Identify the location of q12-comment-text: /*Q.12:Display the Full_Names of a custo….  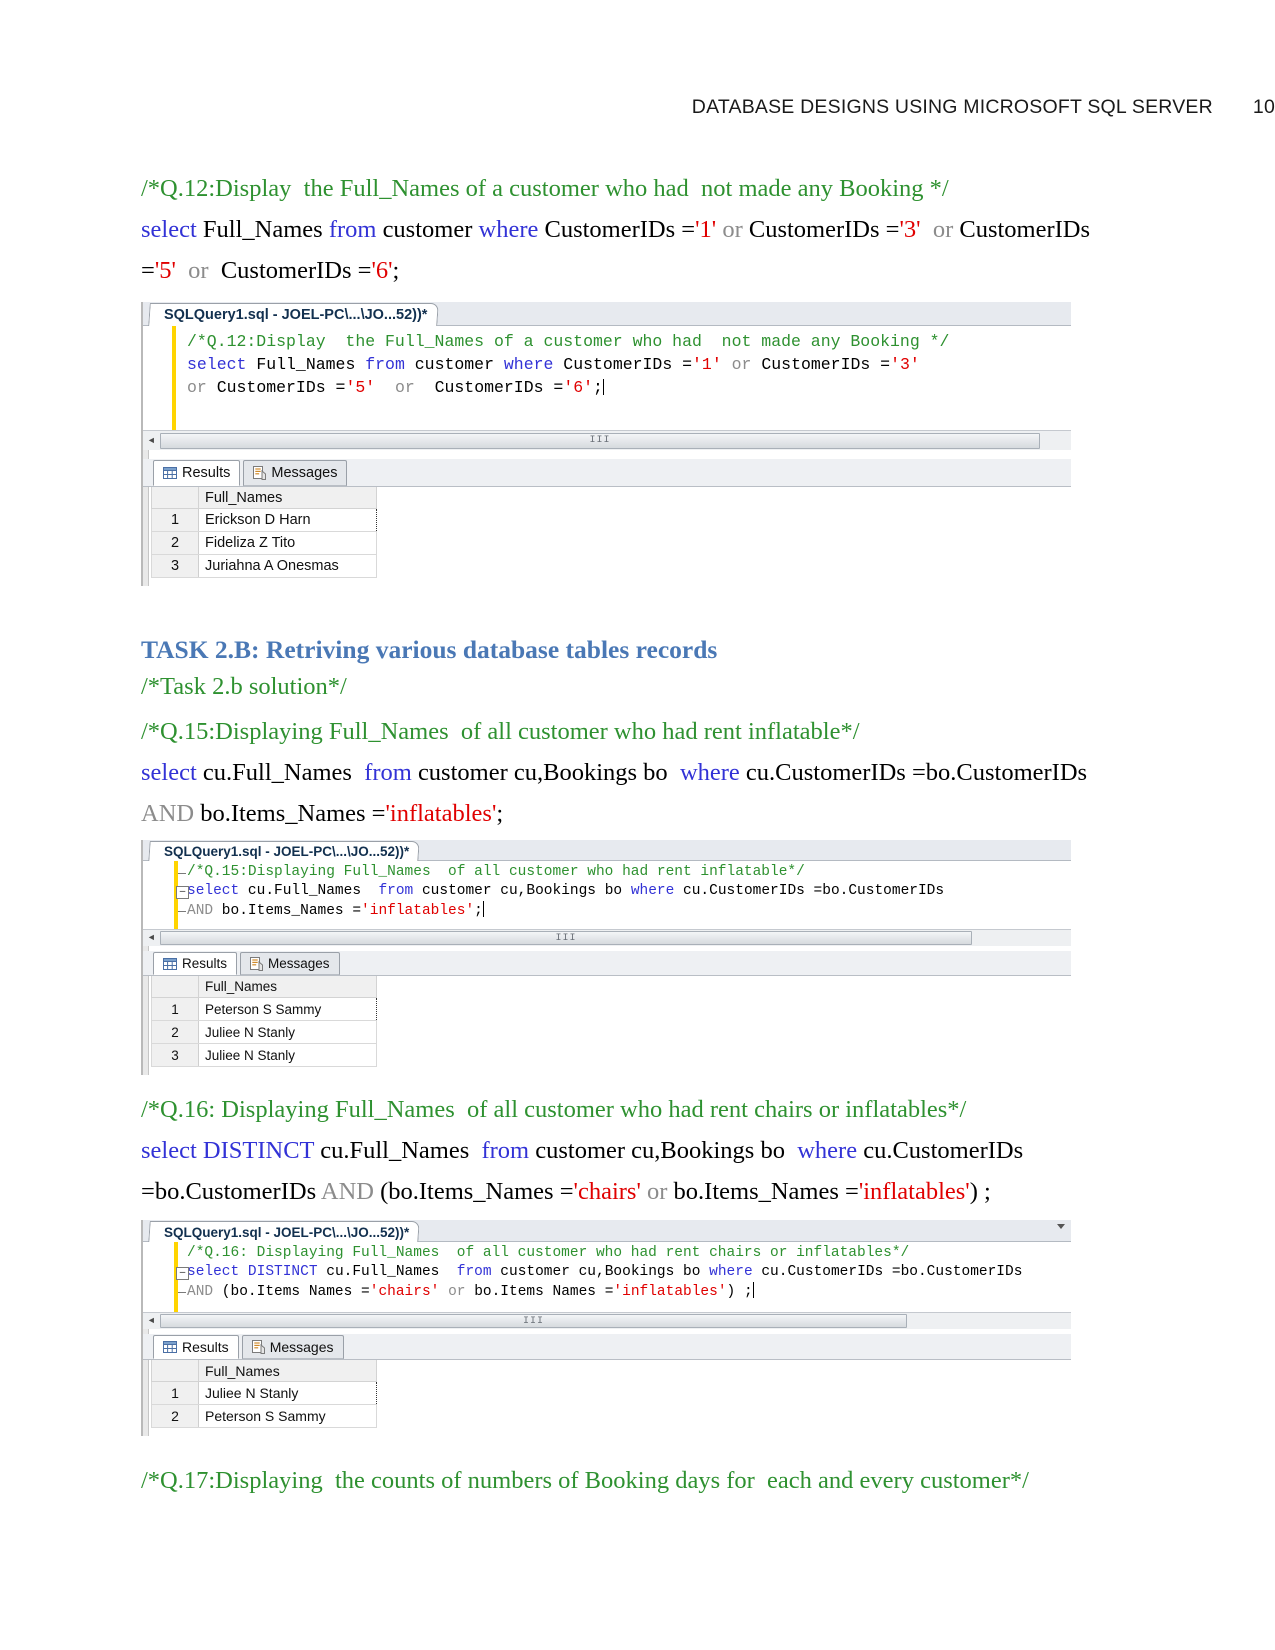
(545, 188).